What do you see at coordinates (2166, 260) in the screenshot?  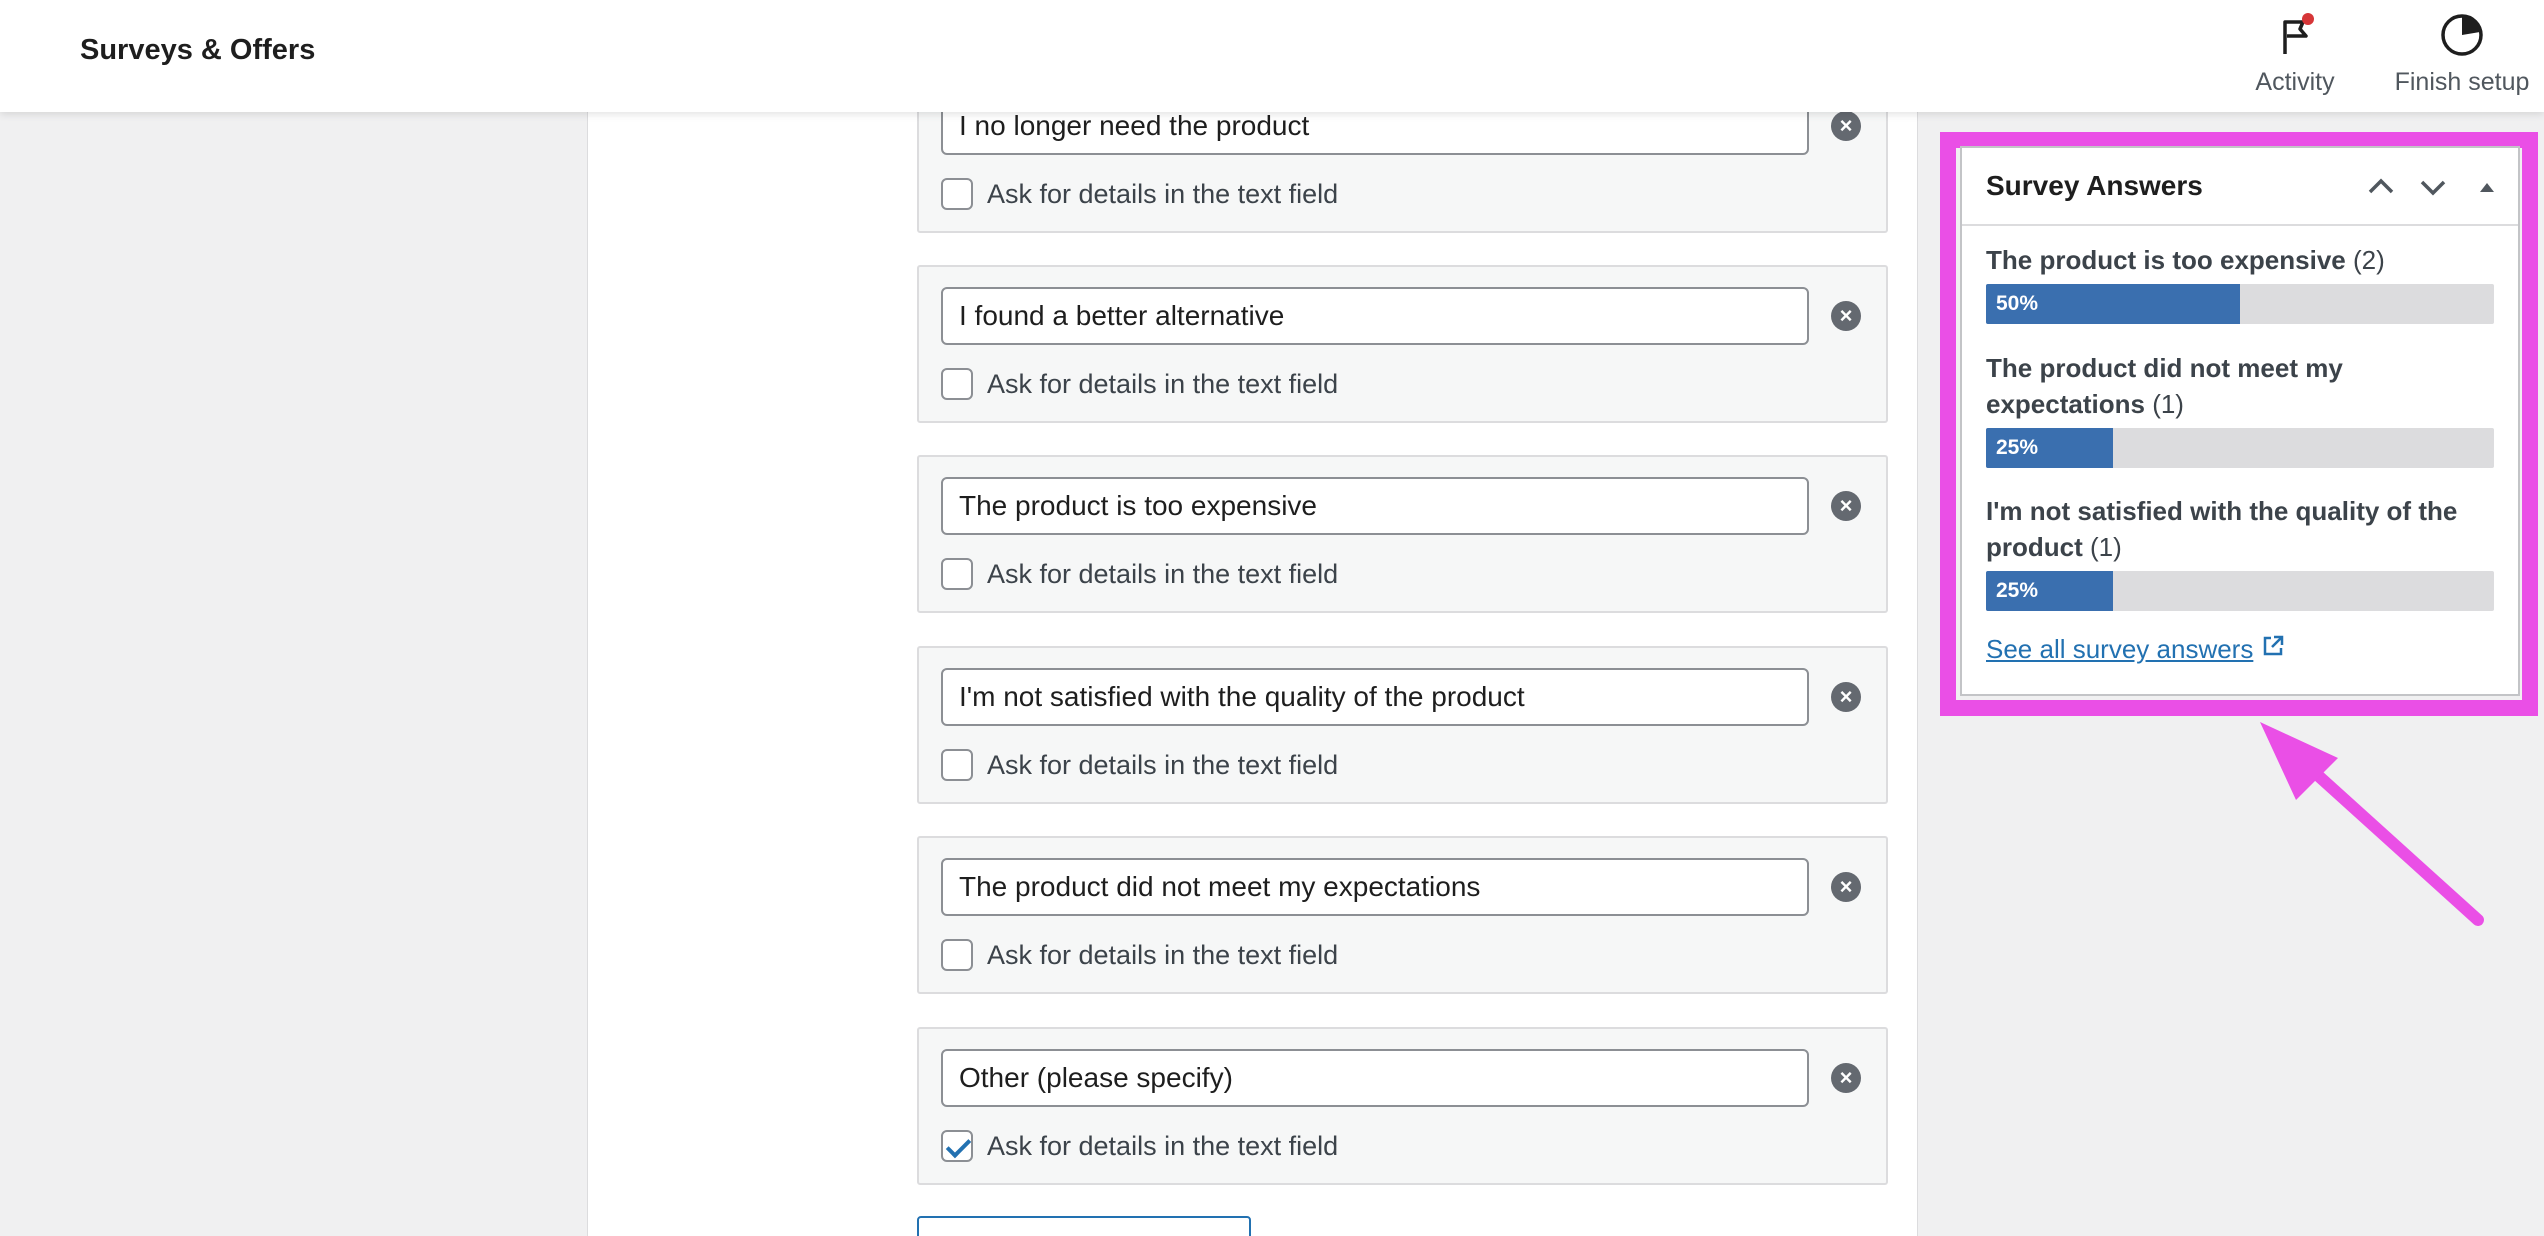 I see `result-question: The product is too expensive` at bounding box center [2166, 260].